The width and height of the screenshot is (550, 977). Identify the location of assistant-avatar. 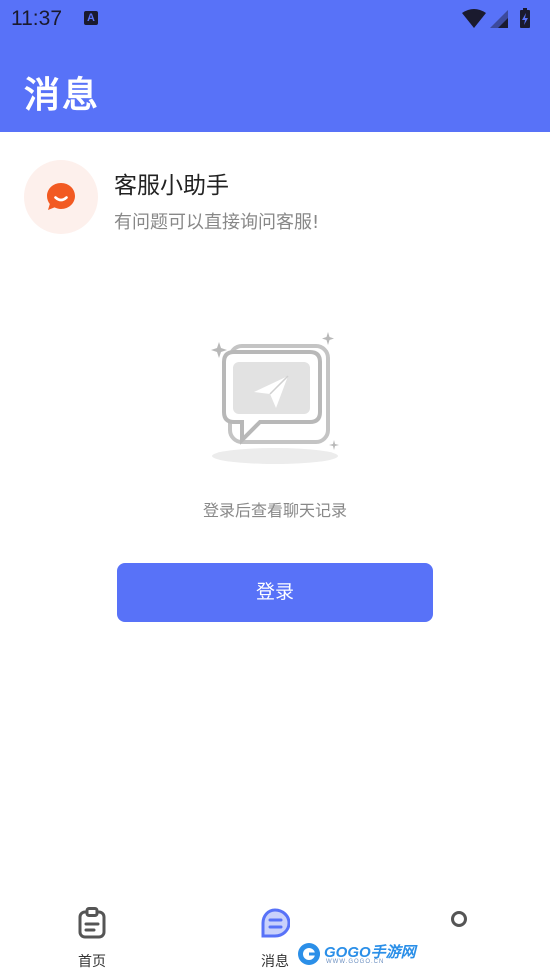
(61, 197).